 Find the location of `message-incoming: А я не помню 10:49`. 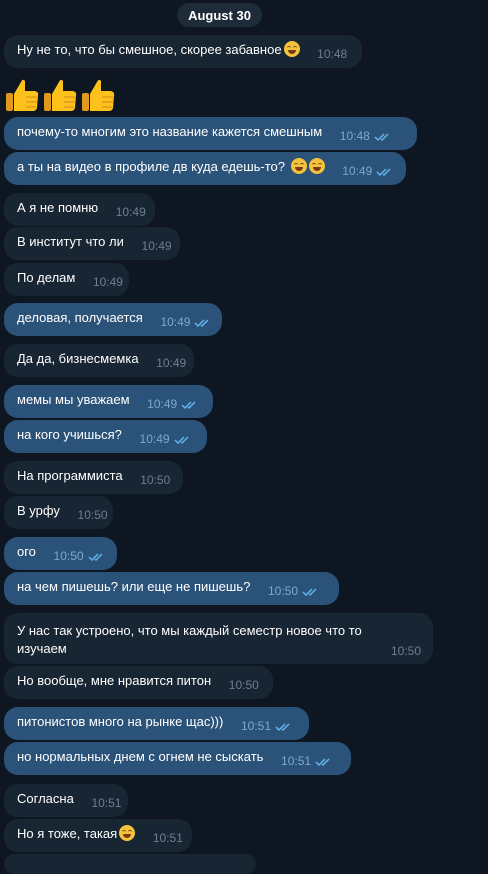

message-incoming: А я не помню 10:49 is located at coordinates (79, 209).